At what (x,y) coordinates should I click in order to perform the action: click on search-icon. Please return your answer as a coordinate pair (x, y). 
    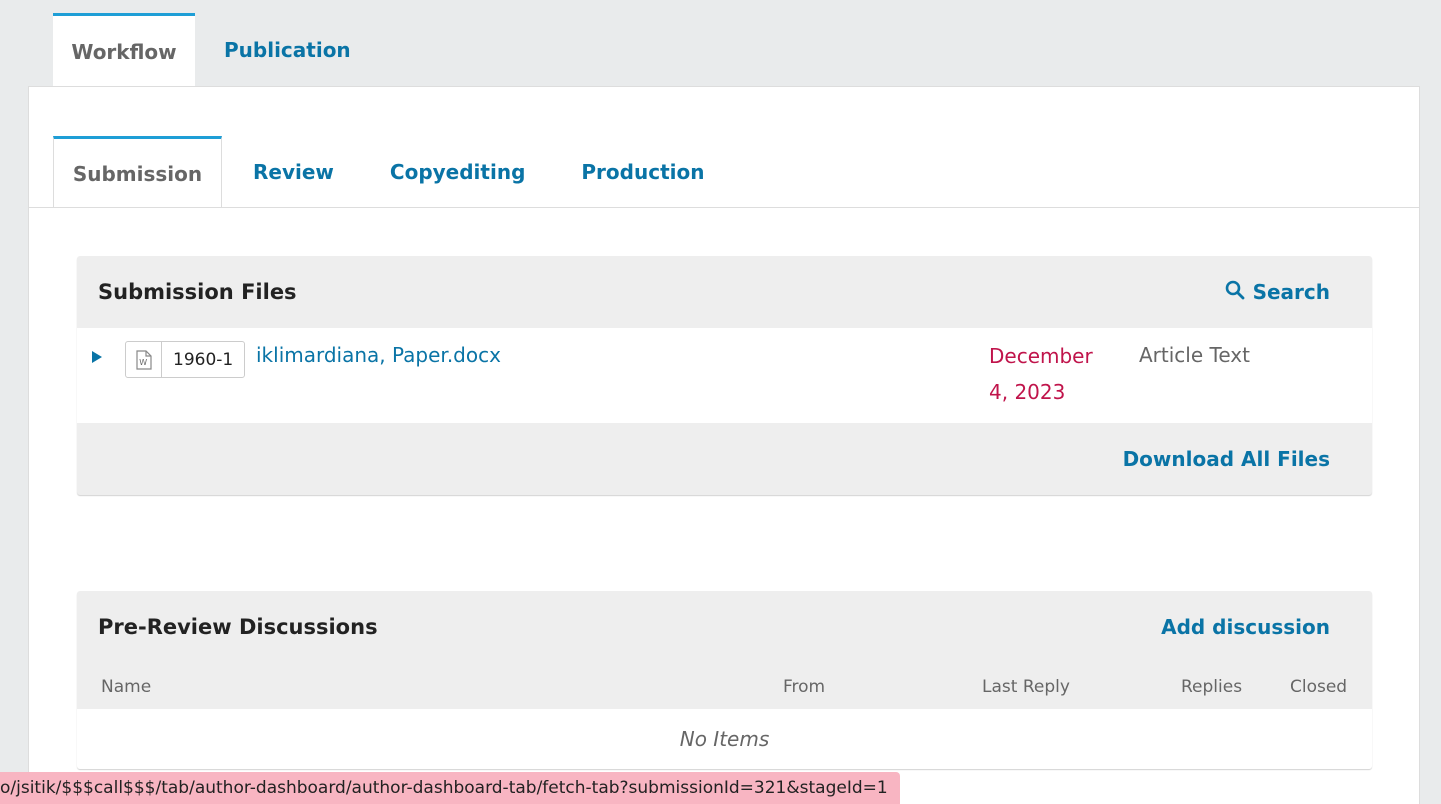
    Looking at the image, I should click on (1235, 292).